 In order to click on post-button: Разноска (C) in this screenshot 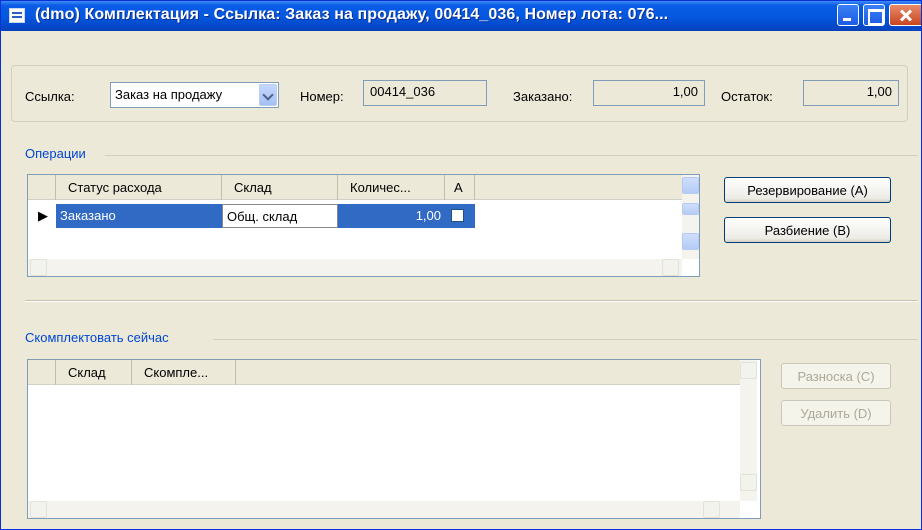, I will do `click(836, 376)`.